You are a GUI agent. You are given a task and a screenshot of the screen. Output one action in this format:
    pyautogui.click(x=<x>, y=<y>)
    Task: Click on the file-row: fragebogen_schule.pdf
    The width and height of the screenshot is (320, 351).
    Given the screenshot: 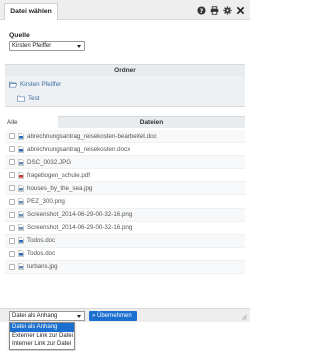 What is the action you would take?
    pyautogui.click(x=125, y=176)
    